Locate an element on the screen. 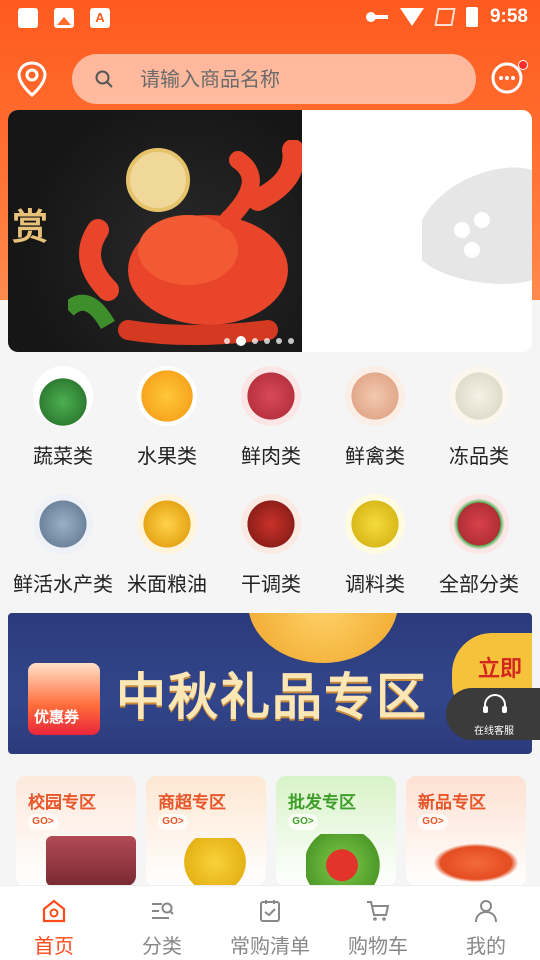  location-pin-icon is located at coordinates (32, 79).